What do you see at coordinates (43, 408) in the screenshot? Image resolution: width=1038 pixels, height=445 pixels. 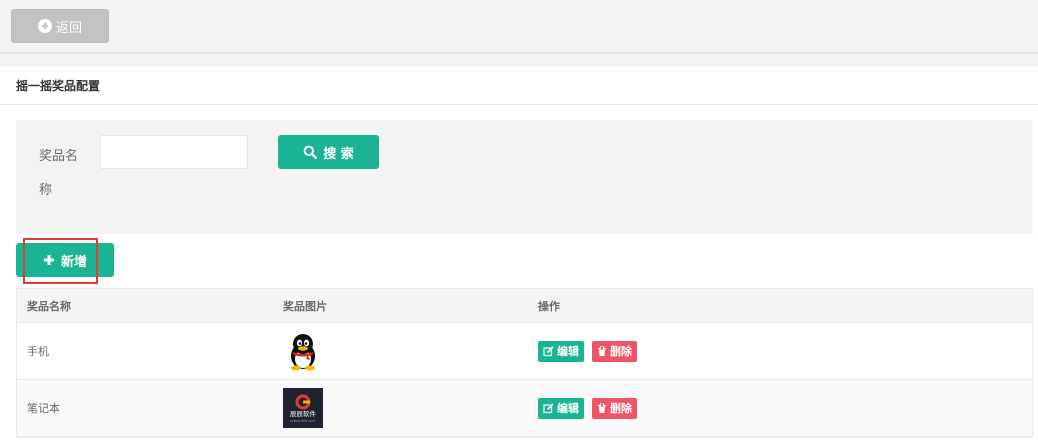 I see `prize-name-cell: 笔记本` at bounding box center [43, 408].